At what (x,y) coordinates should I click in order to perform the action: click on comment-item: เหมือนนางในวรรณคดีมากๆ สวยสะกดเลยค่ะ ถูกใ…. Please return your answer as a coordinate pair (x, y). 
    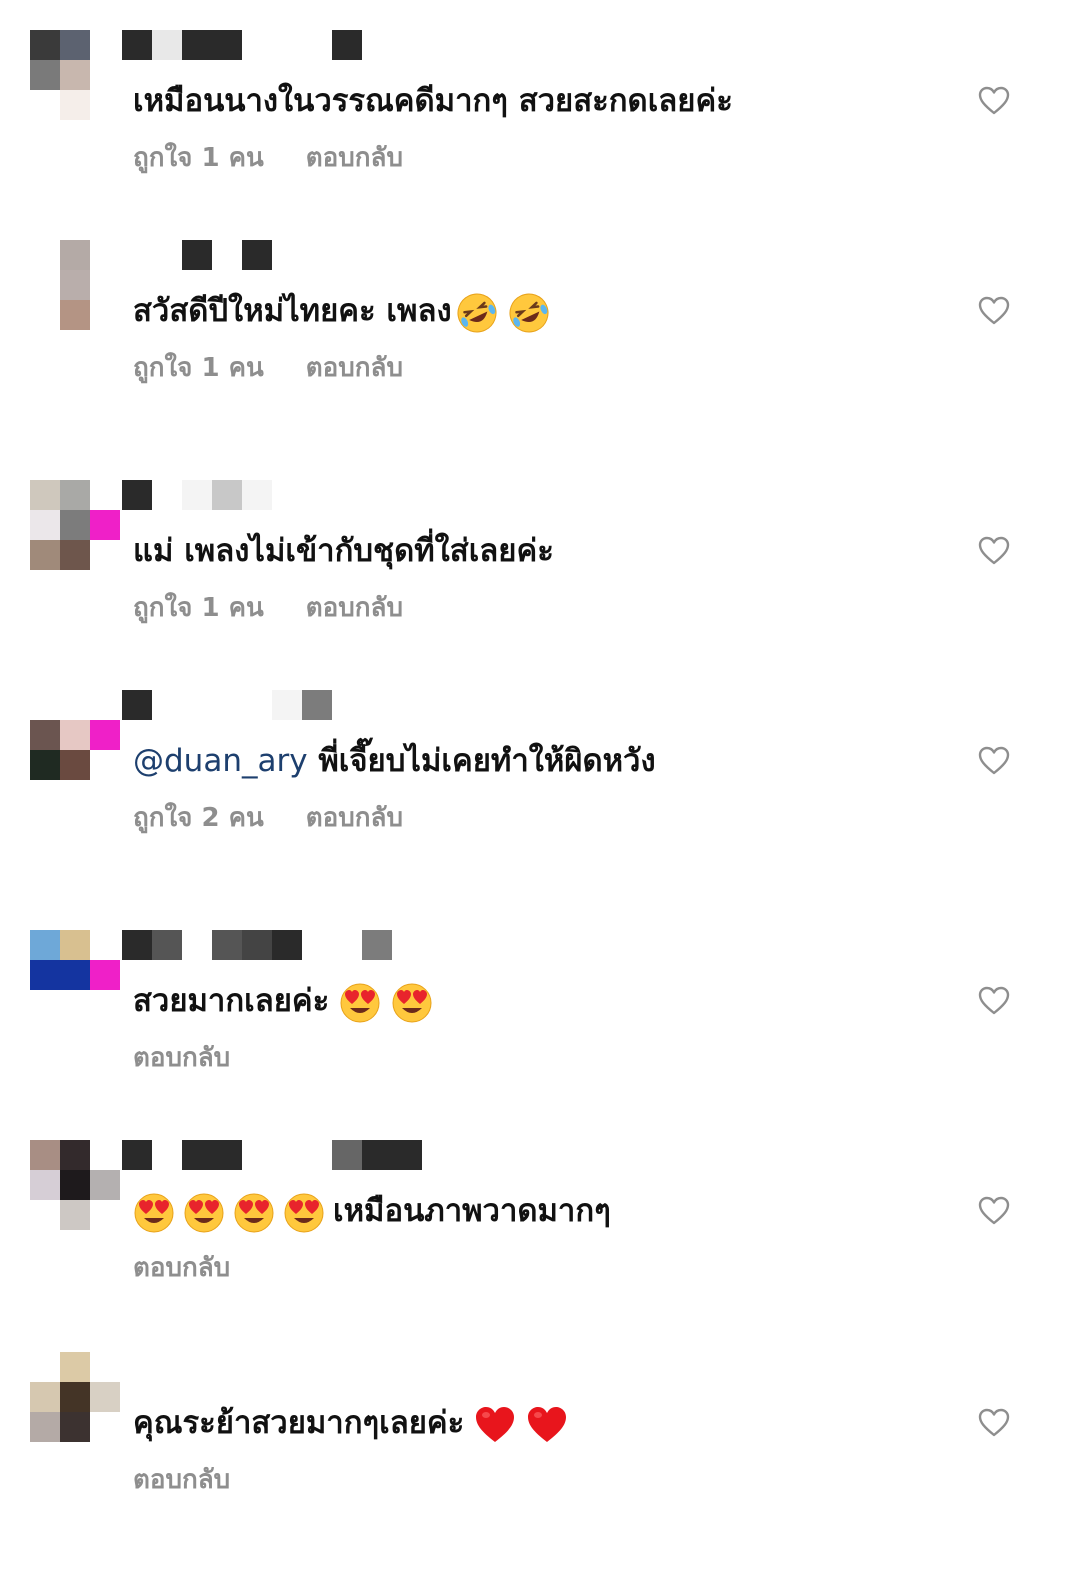
    Looking at the image, I should click on (535, 141).